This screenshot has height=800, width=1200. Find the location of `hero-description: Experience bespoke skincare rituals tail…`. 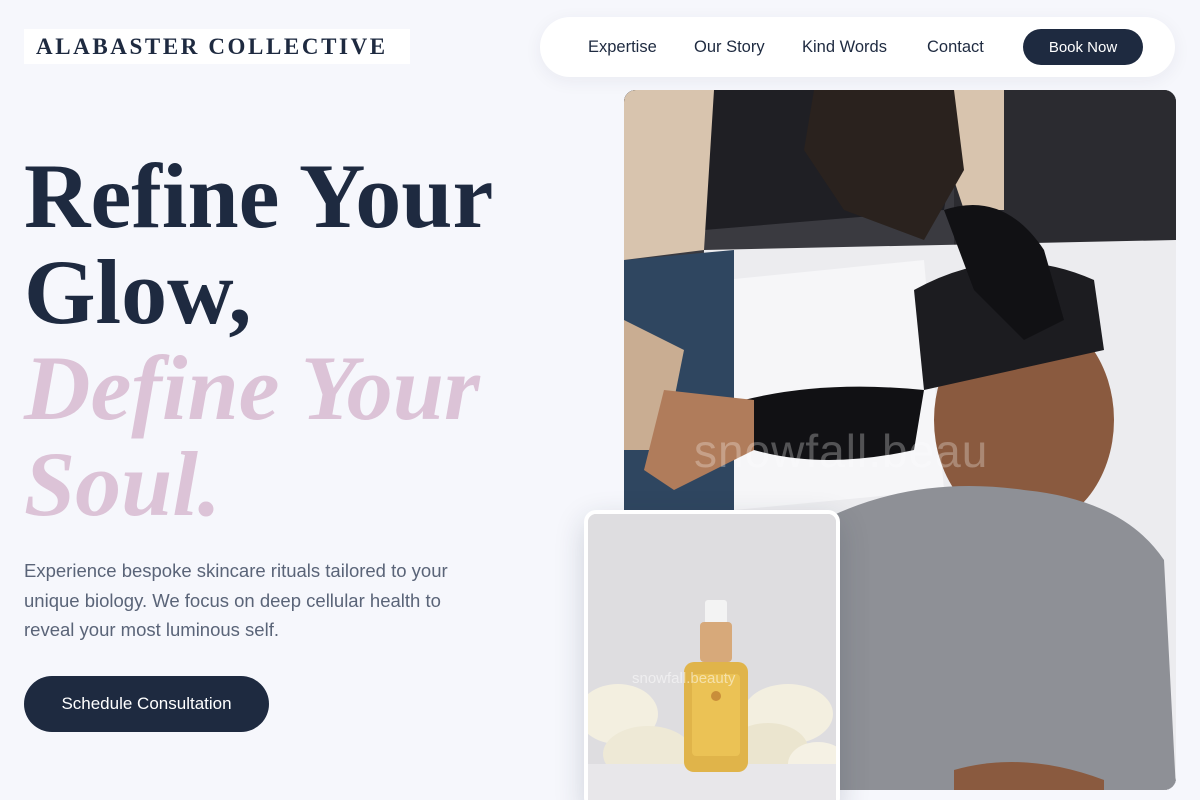

hero-description: Experience bespoke skincare rituals tail… is located at coordinates (236, 600).